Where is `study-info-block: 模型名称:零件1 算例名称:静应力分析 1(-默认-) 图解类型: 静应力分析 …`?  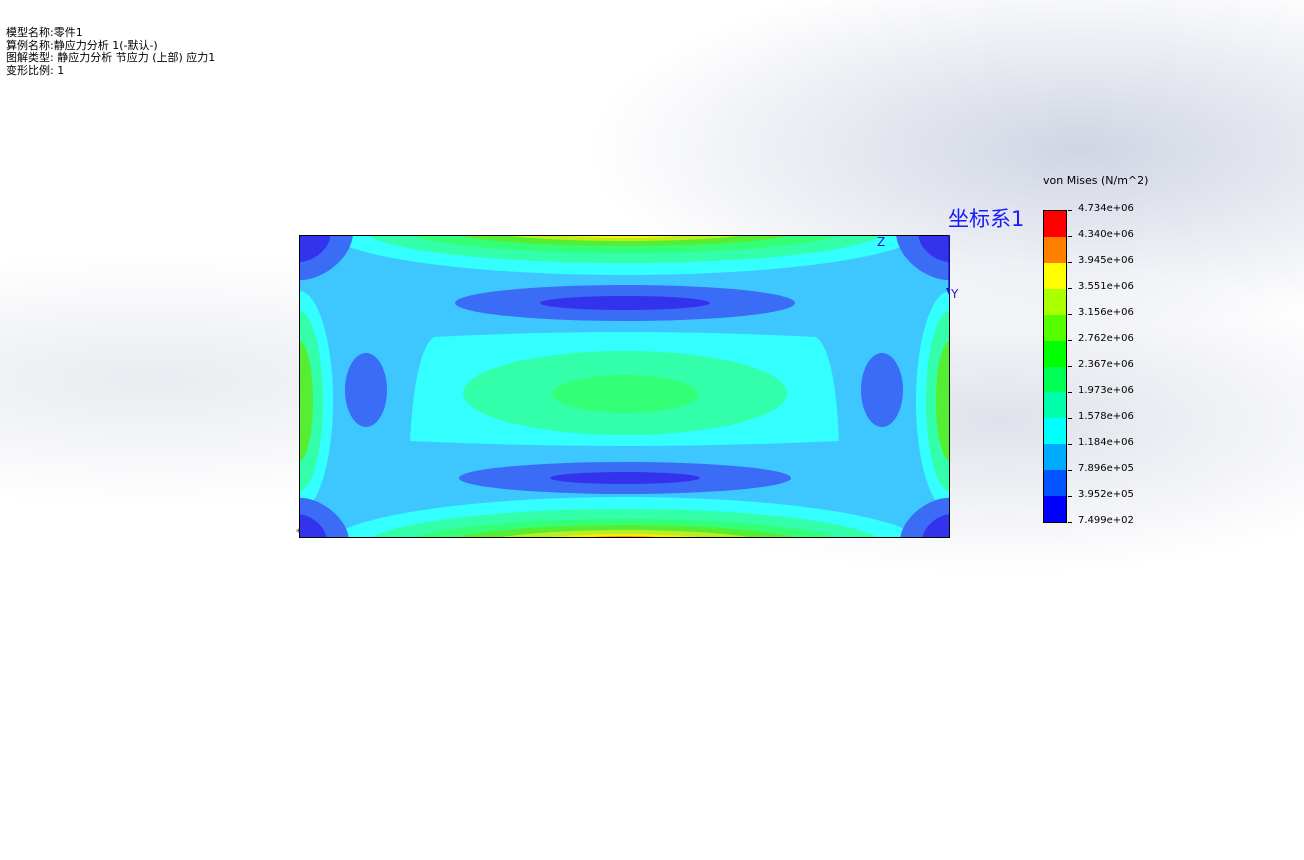
study-info-block: 模型名称:零件1 算例名称:静应力分析 1(-默认-) 图解类型: 静应力分析 … is located at coordinates (111, 51).